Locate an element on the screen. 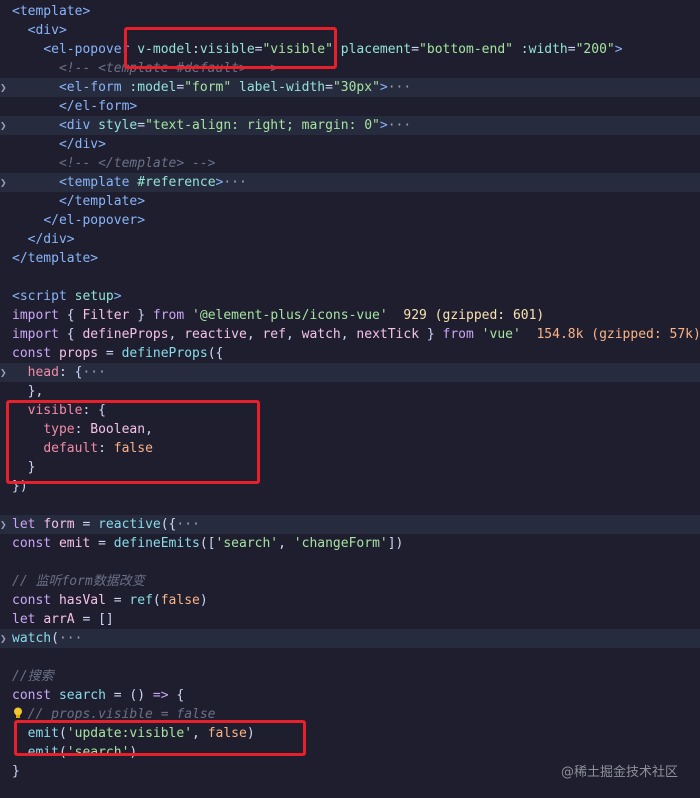  annotation-box-visible-prop is located at coordinates (133, 442).